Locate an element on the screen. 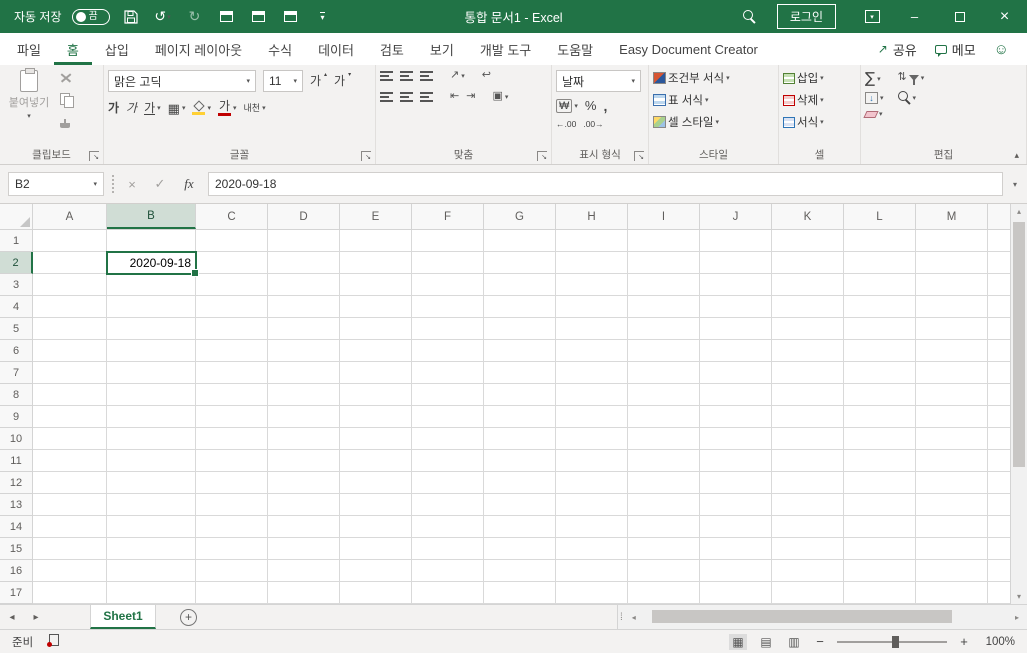  phonetic-button: 내천 ▾ is located at coordinates (255, 108).